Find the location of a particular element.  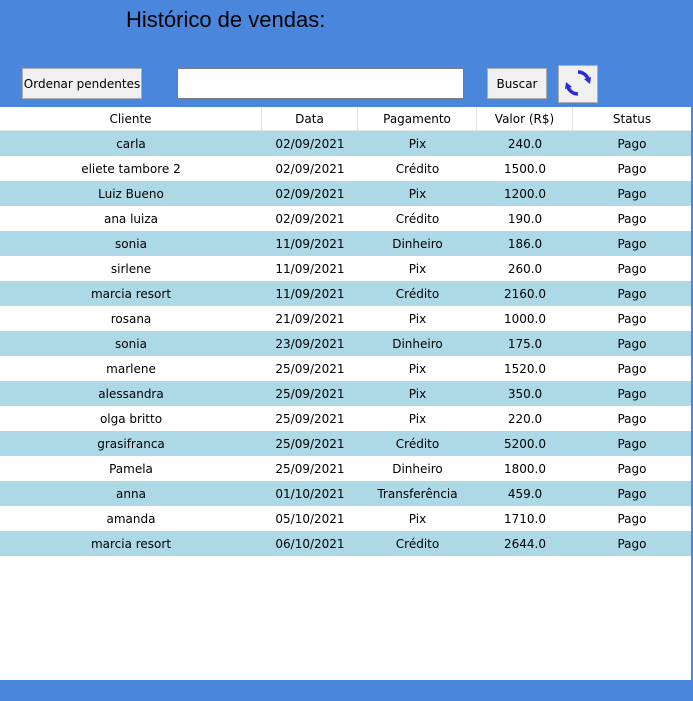

cell-cliente: anna is located at coordinates (131, 493).